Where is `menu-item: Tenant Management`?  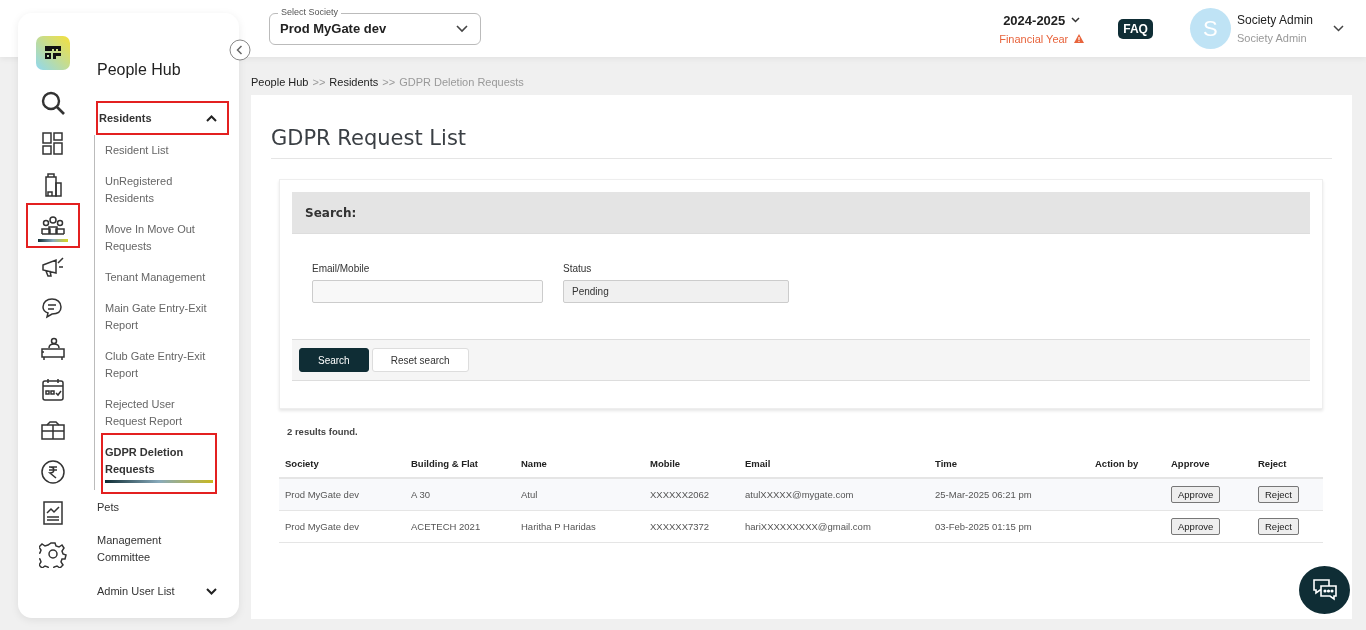
menu-item: Tenant Management is located at coordinates (159, 277).